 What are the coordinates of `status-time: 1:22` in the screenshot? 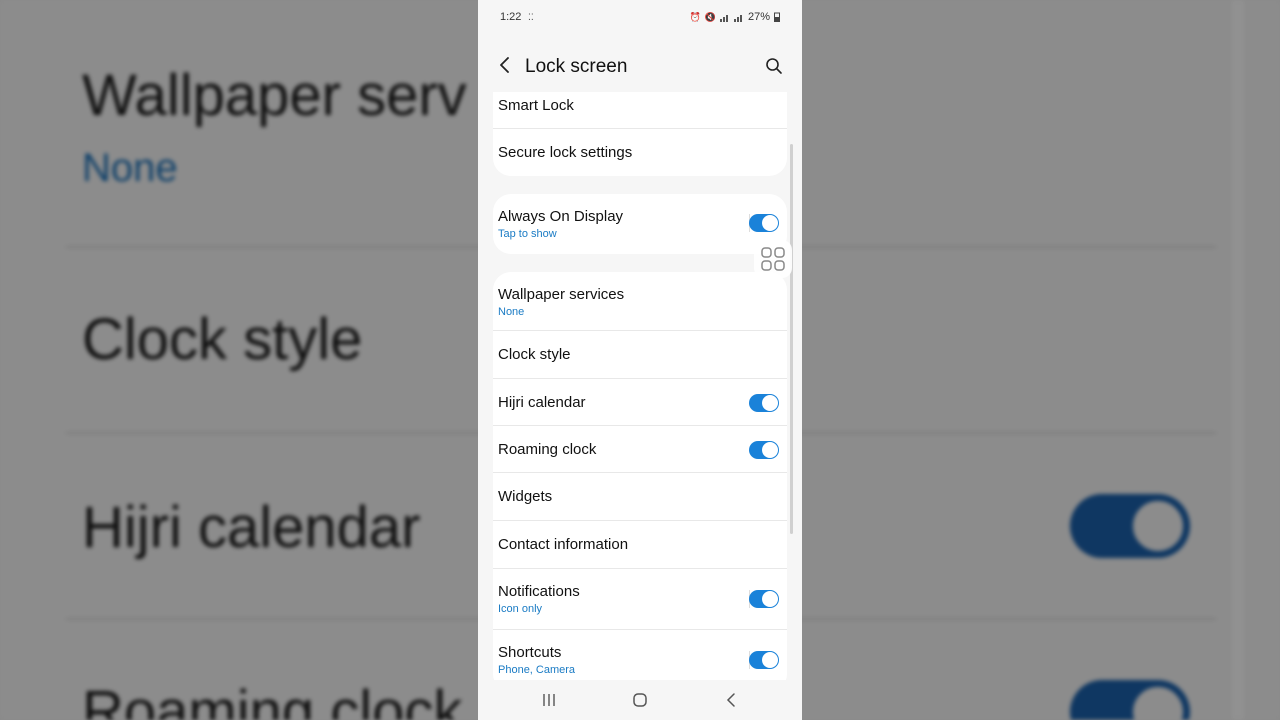 It's located at (511, 17).